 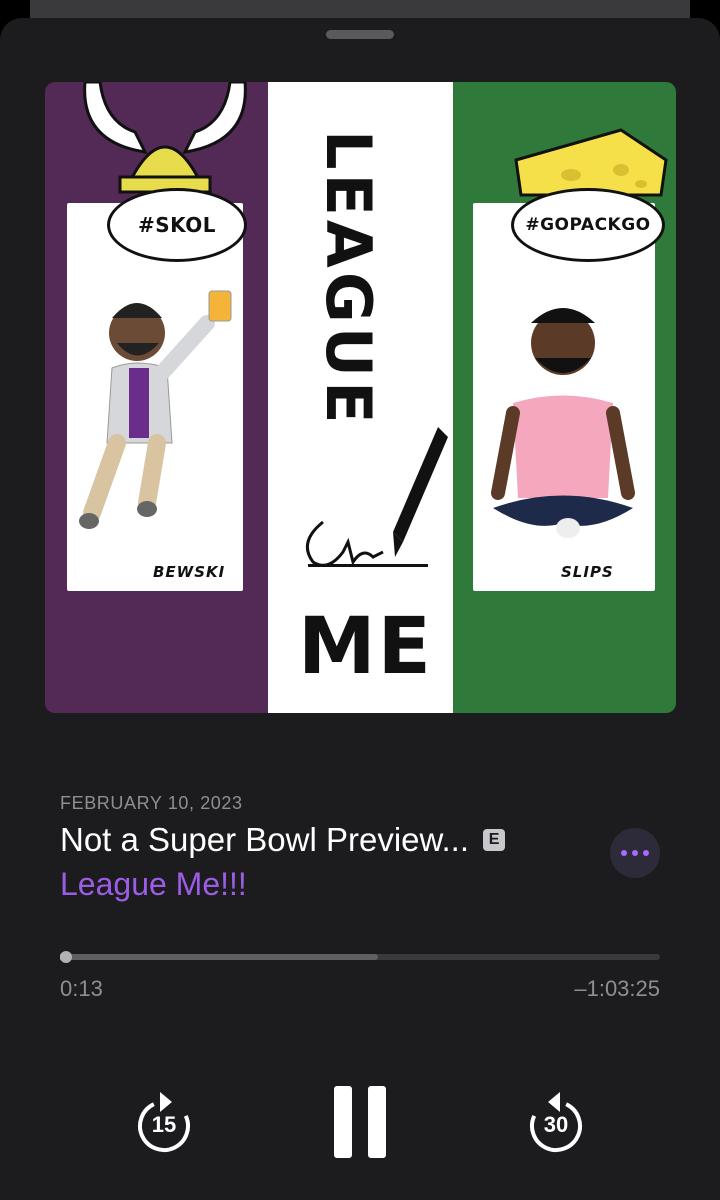 I want to click on explicit-badge: E, so click(x=494, y=840).